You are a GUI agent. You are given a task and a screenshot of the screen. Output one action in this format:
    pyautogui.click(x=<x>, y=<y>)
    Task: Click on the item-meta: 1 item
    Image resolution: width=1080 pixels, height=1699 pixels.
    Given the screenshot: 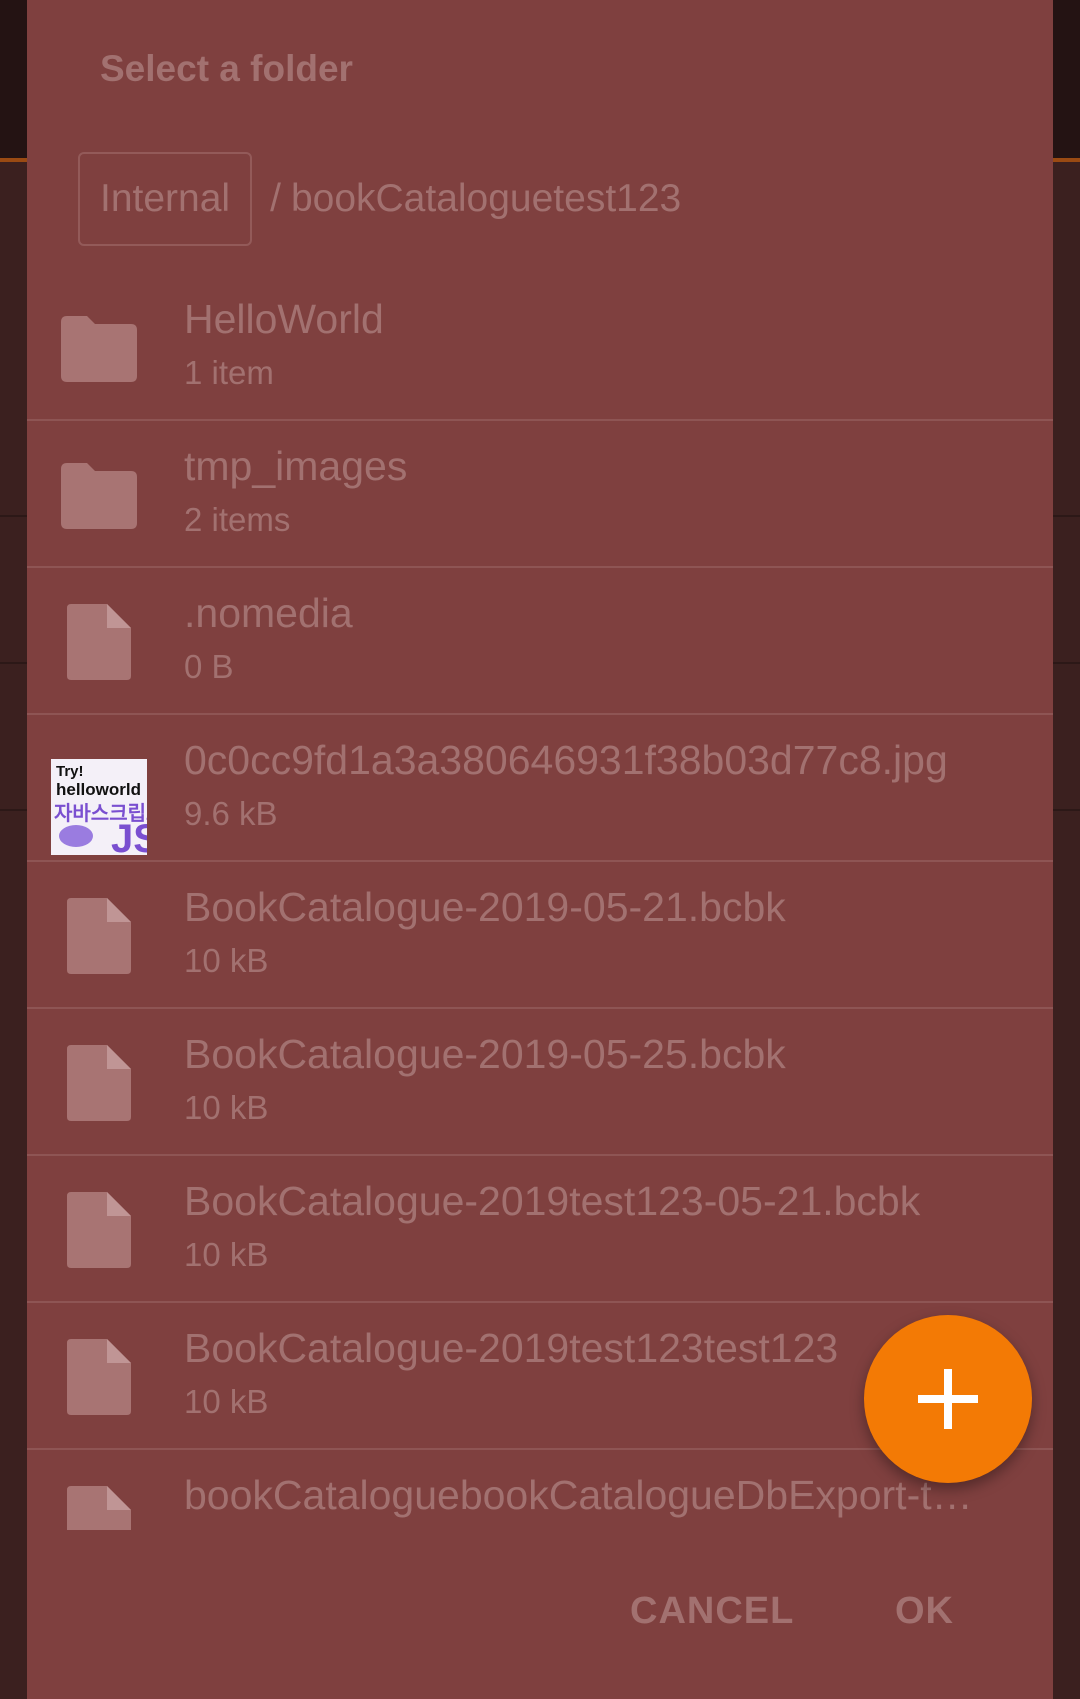 What is the action you would take?
    pyautogui.click(x=229, y=372)
    